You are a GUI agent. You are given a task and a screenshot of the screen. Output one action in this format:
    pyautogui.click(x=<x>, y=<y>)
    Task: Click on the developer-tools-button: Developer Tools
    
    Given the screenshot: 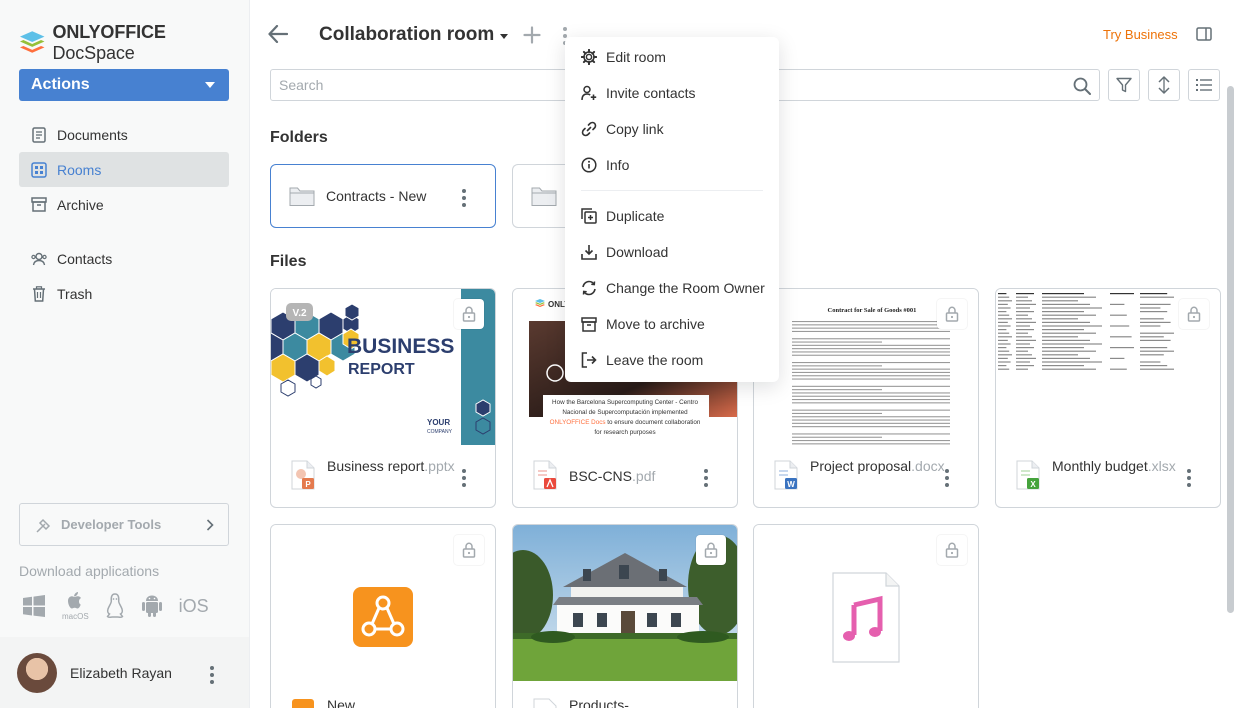 What is the action you would take?
    pyautogui.click(x=124, y=524)
    